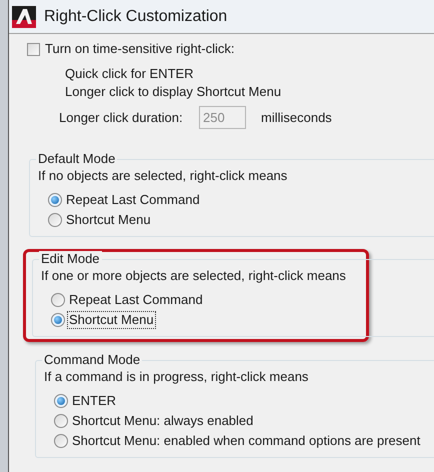 This screenshot has width=434, height=472. What do you see at coordinates (173, 92) in the screenshot?
I see `info-text: Longer click to display Shortcut Menu` at bounding box center [173, 92].